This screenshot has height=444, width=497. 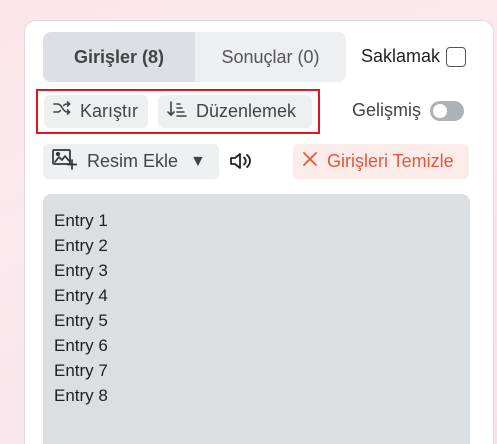 I want to click on tab-bar: Girişler (8) Sonuçlar (0), so click(x=194, y=57).